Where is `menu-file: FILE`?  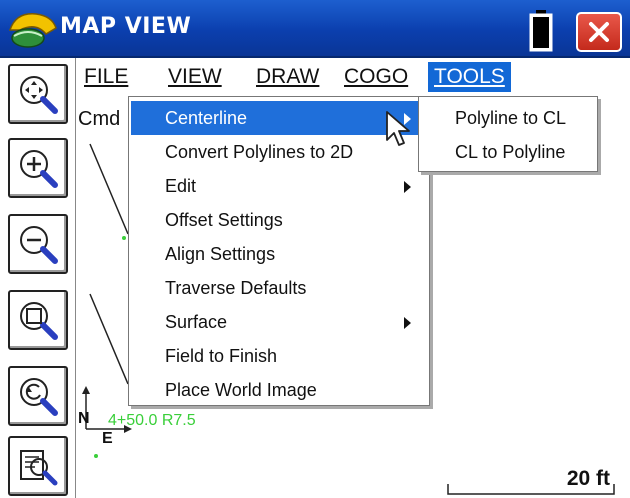 menu-file: FILE is located at coordinates (106, 77).